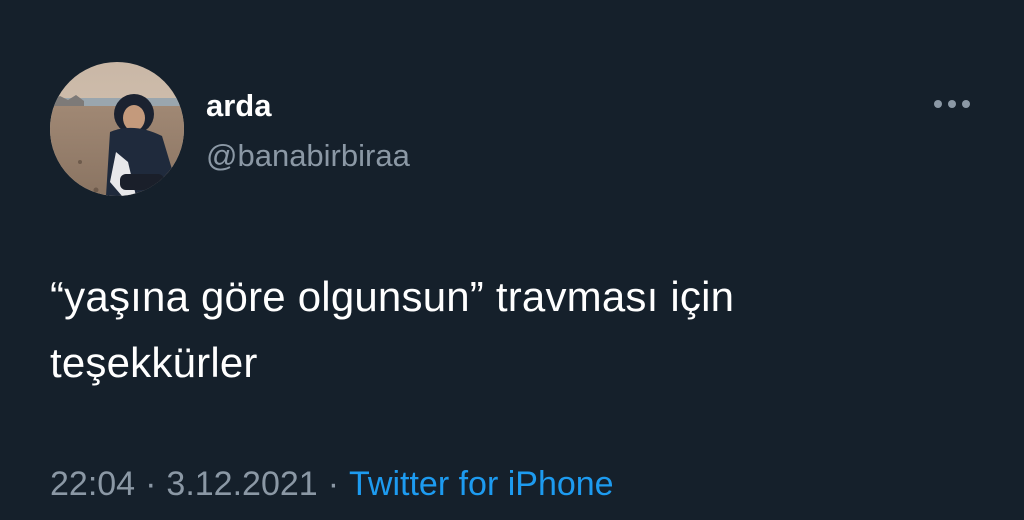 The width and height of the screenshot is (1024, 520). Describe the element at coordinates (154, 362) in the screenshot. I see `tweet-text-line: teşekkürler` at that location.